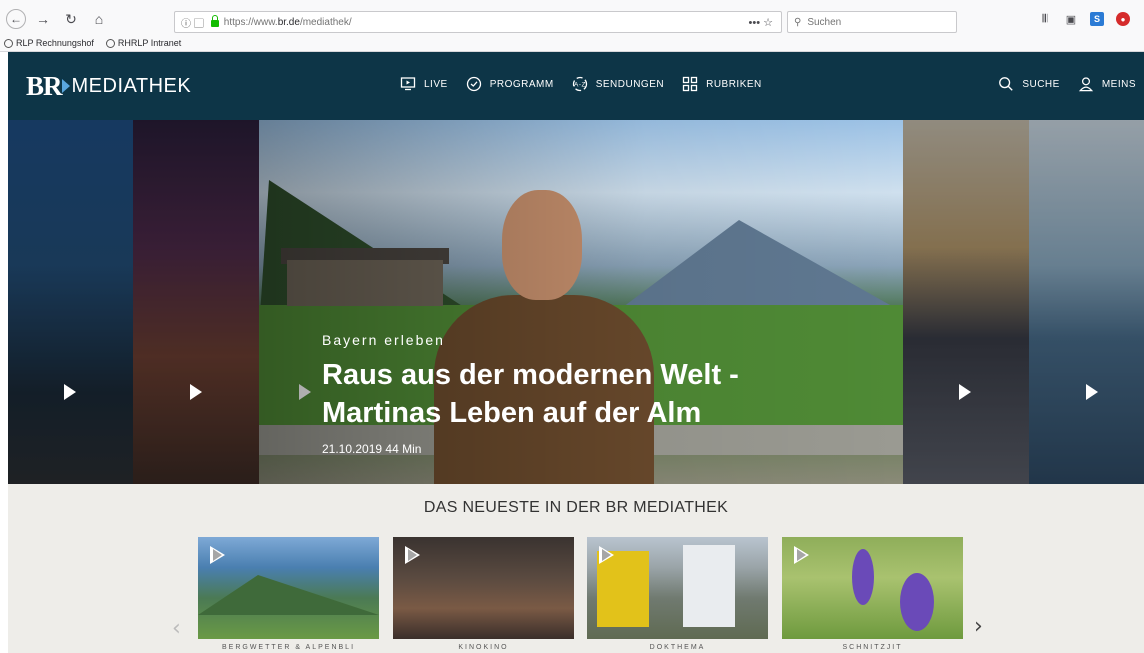 The width and height of the screenshot is (1144, 653). Describe the element at coordinates (1097, 19) in the screenshot. I see `extension-s-icon: S` at that location.